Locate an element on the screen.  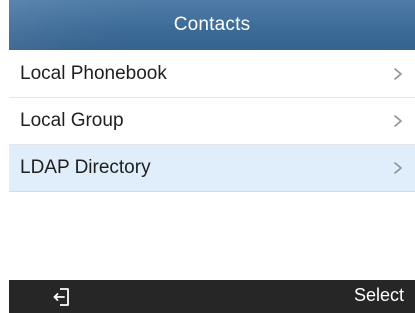
menu-item-local-phonebook: Local Phonebook is located at coordinates (212, 74).